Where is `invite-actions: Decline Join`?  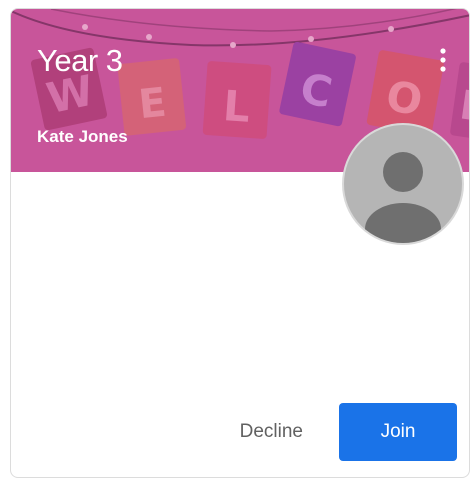 invite-actions: Decline Join is located at coordinates (339, 432).